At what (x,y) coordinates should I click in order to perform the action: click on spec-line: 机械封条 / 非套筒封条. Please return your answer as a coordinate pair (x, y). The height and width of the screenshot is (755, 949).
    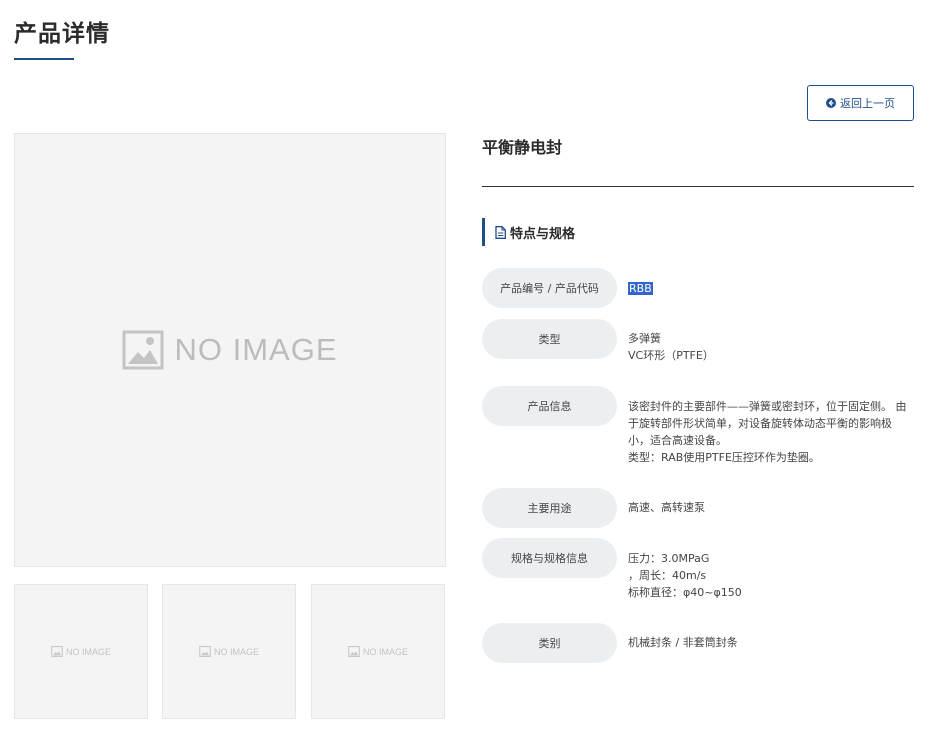
    Looking at the image, I should click on (683, 642).